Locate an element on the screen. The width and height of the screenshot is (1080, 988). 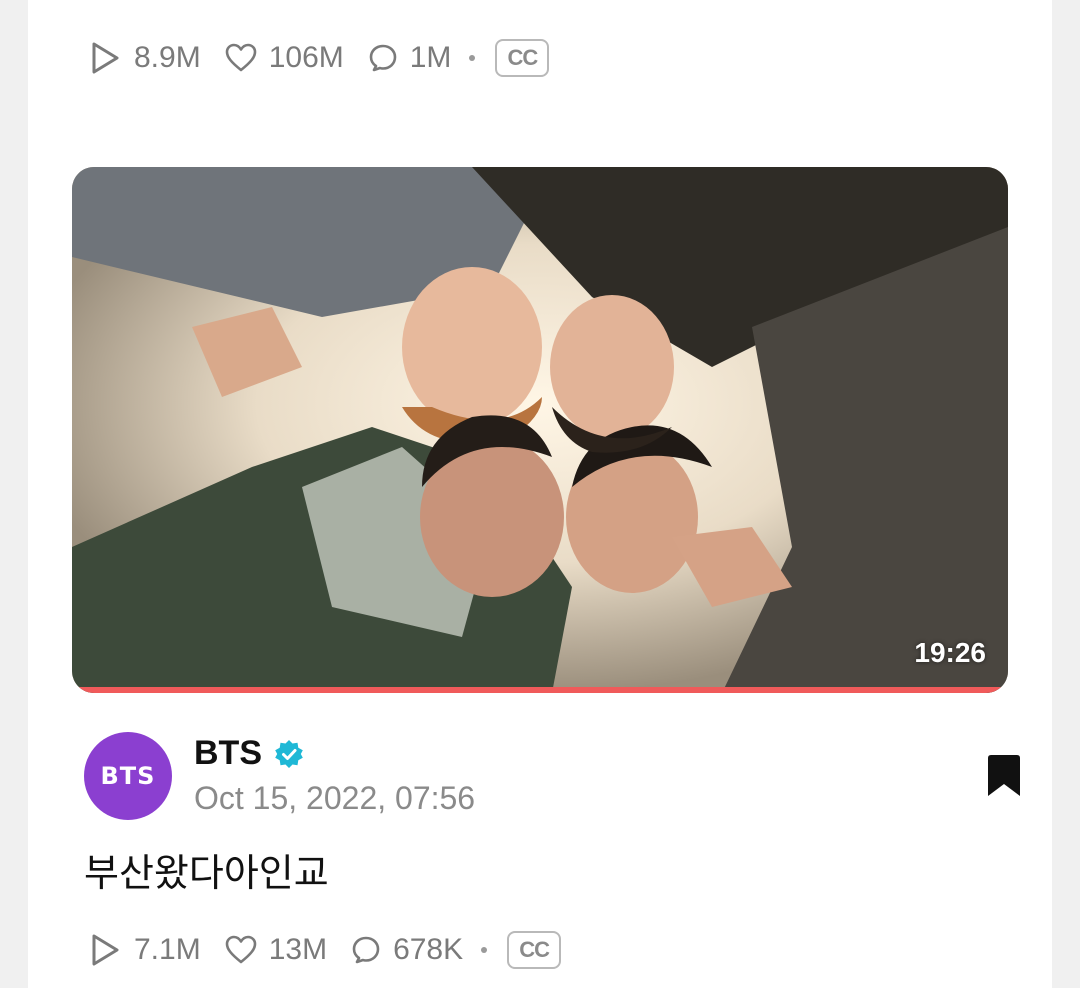
avatar-text: BTS is located at coordinates (128, 776).